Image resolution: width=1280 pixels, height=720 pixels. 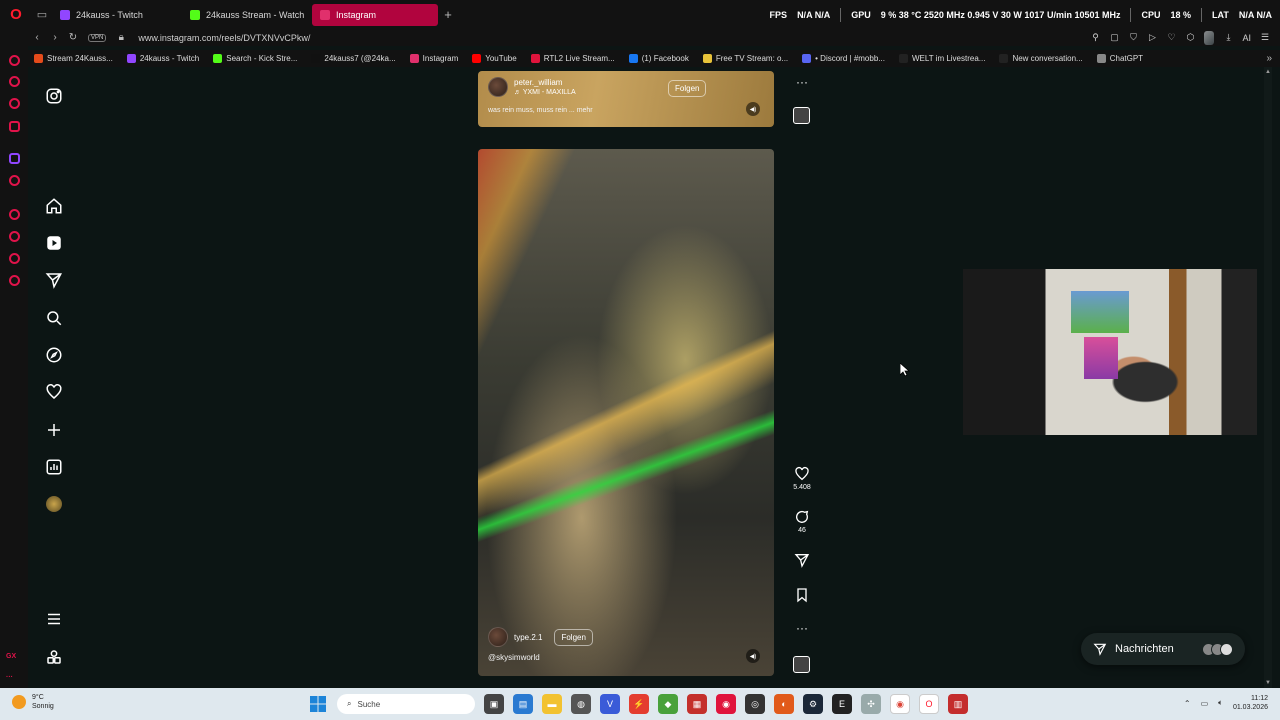 I want to click on more-sidebar-icon: ···, so click(x=9, y=677).